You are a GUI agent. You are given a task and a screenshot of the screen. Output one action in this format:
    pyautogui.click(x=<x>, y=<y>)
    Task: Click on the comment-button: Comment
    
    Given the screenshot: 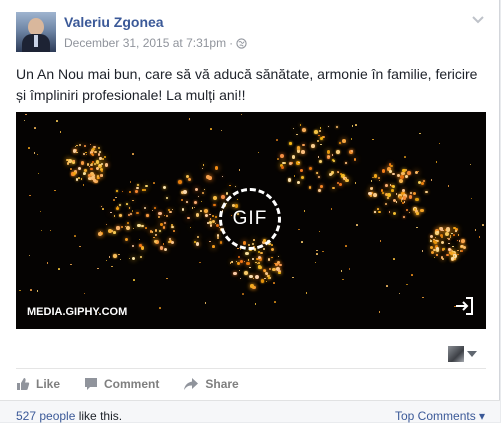 What is the action you would take?
    pyautogui.click(x=121, y=384)
    